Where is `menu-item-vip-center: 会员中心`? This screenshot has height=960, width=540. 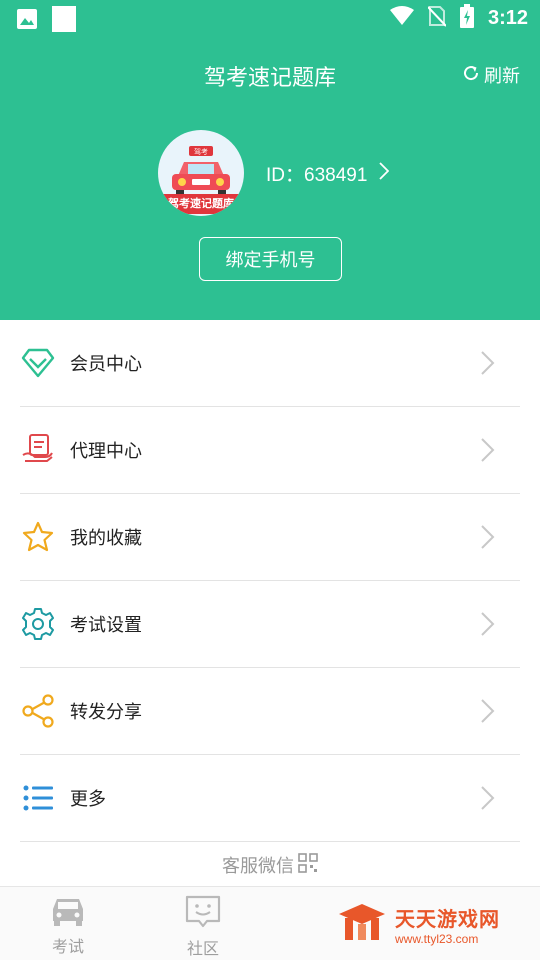
menu-item-vip-center: 会员中心 is located at coordinates (270, 363).